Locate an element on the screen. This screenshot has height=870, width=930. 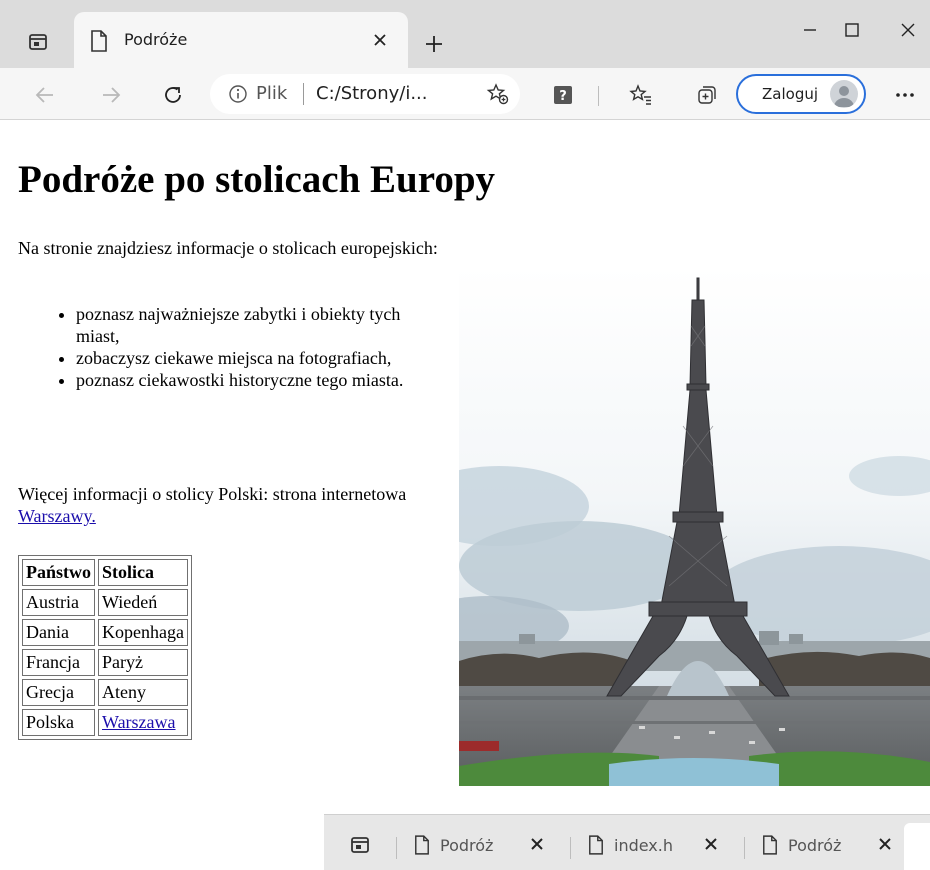
refresh-icon is located at coordinates (173, 95).